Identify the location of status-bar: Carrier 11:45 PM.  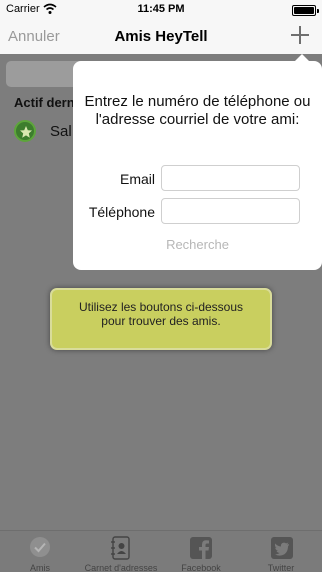
(161, 10).